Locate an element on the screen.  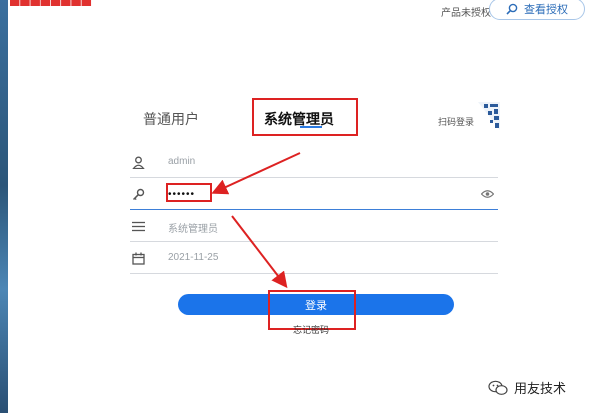
background-strip is located at coordinates (4, 206).